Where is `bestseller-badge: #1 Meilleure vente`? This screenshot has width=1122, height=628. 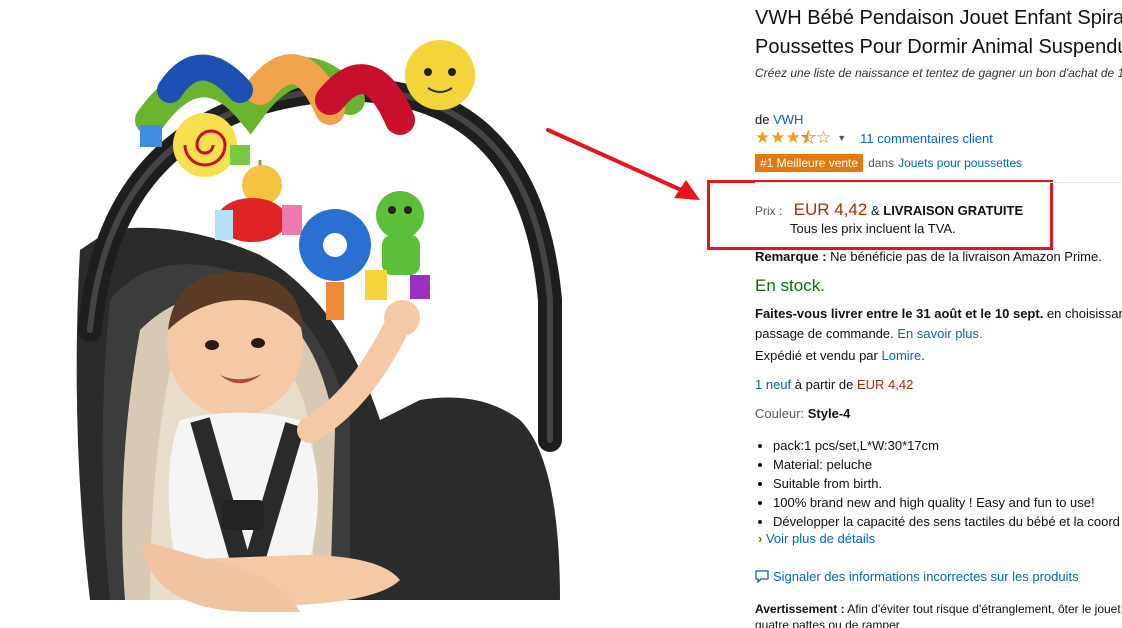 bestseller-badge: #1 Meilleure vente is located at coordinates (809, 163).